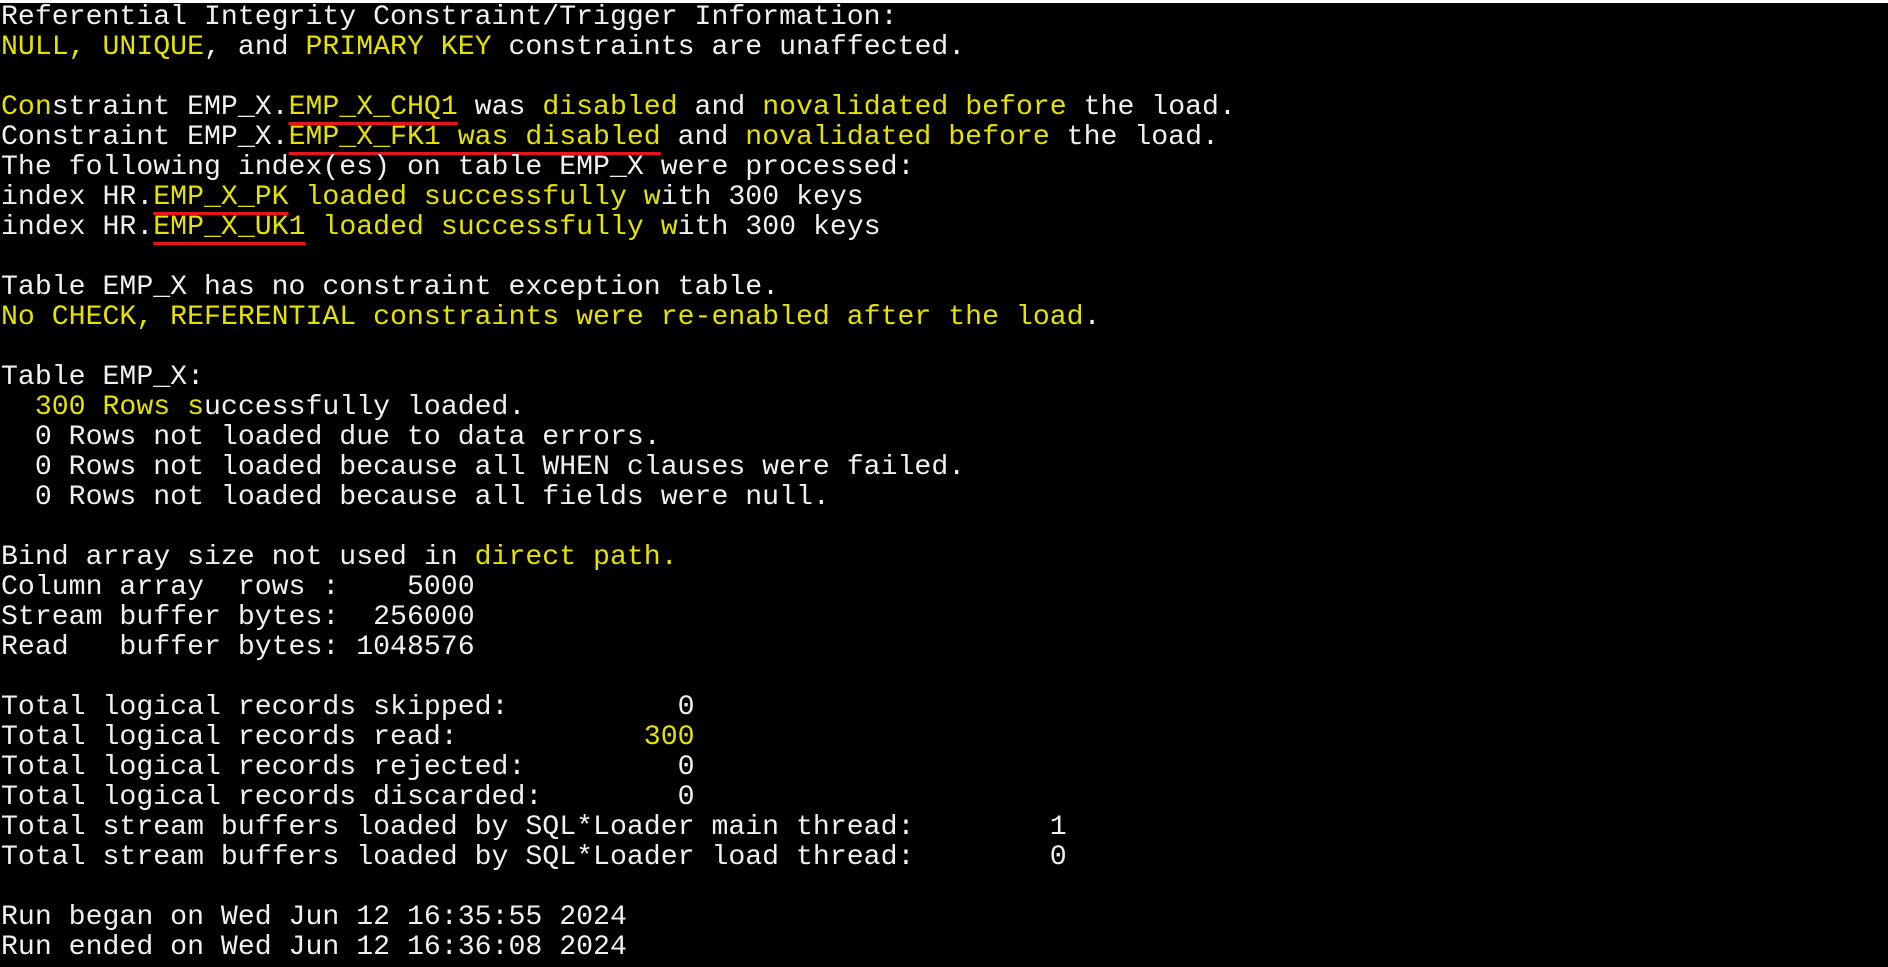 This screenshot has height=967, width=1888. Describe the element at coordinates (500, 107) in the screenshot. I see `text-segment: was` at that location.